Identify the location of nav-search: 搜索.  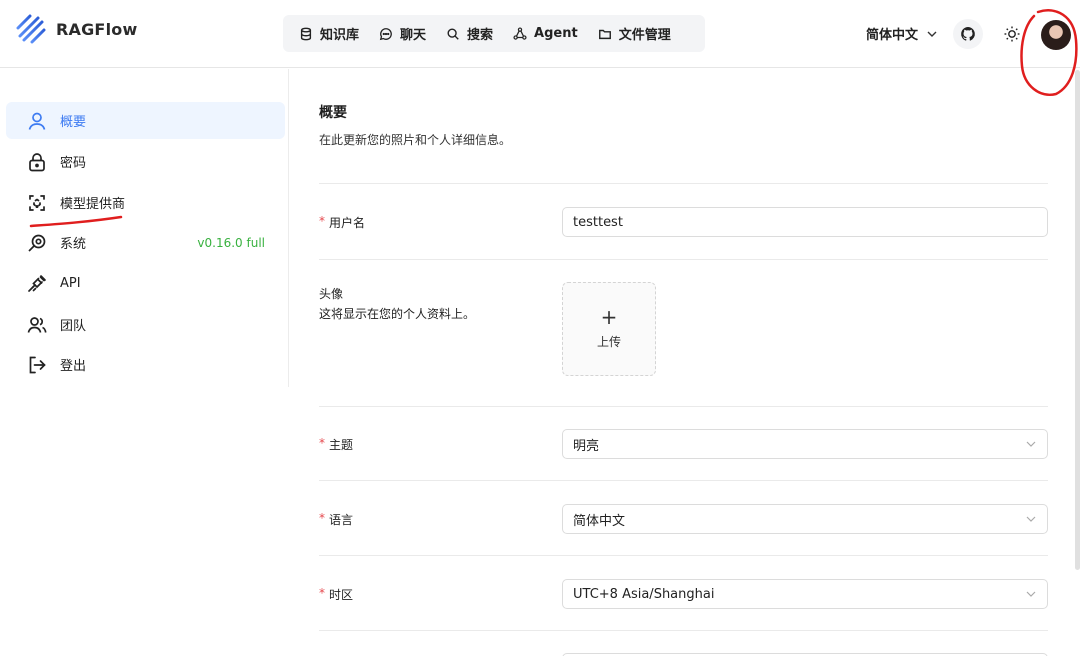
(469, 33).